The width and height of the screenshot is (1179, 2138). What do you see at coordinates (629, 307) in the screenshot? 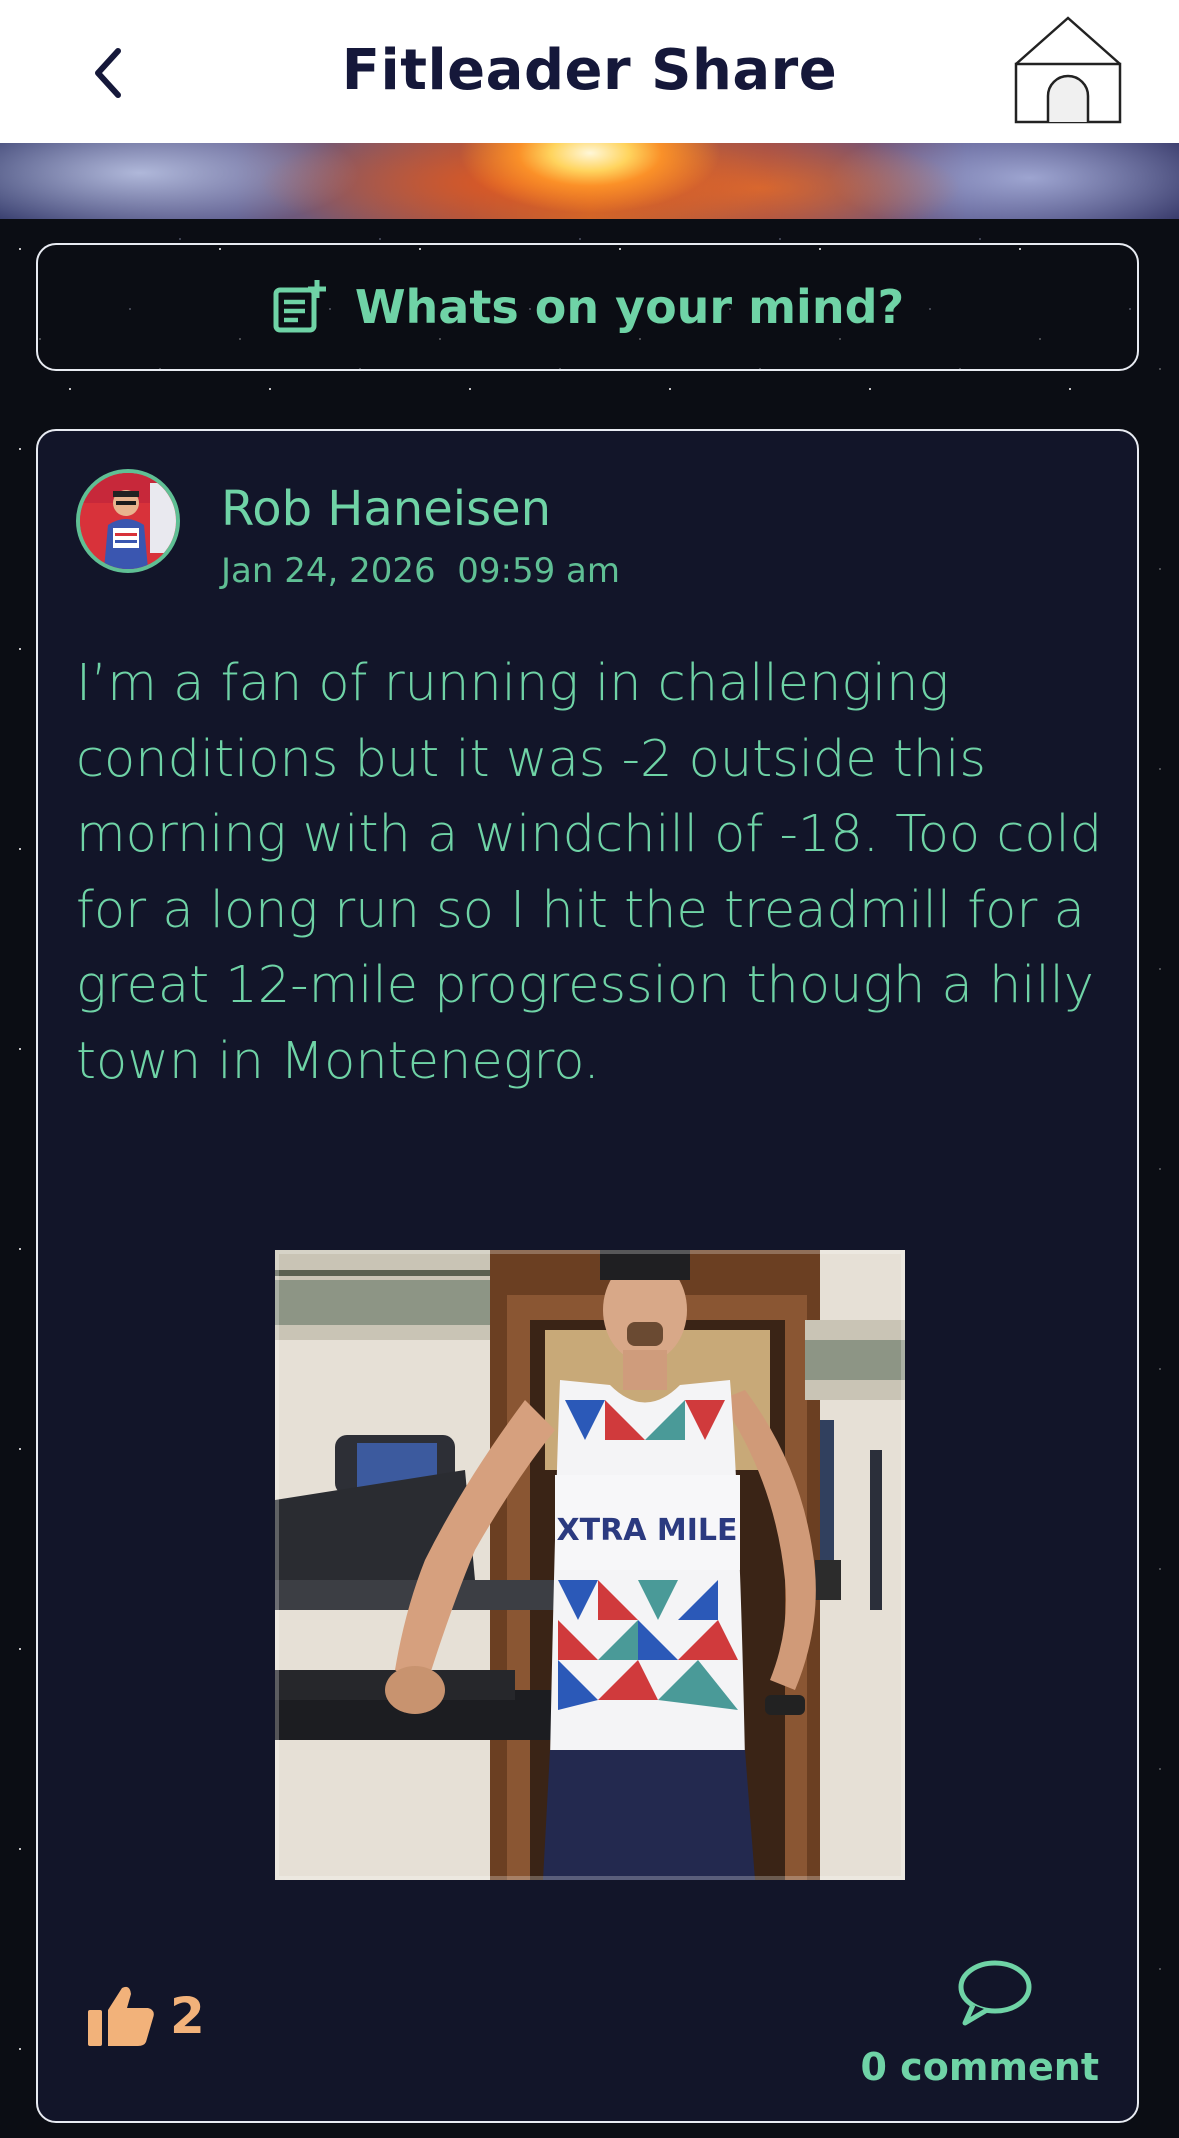
I see `composer-placeholder: Whats on your mind?` at bounding box center [629, 307].